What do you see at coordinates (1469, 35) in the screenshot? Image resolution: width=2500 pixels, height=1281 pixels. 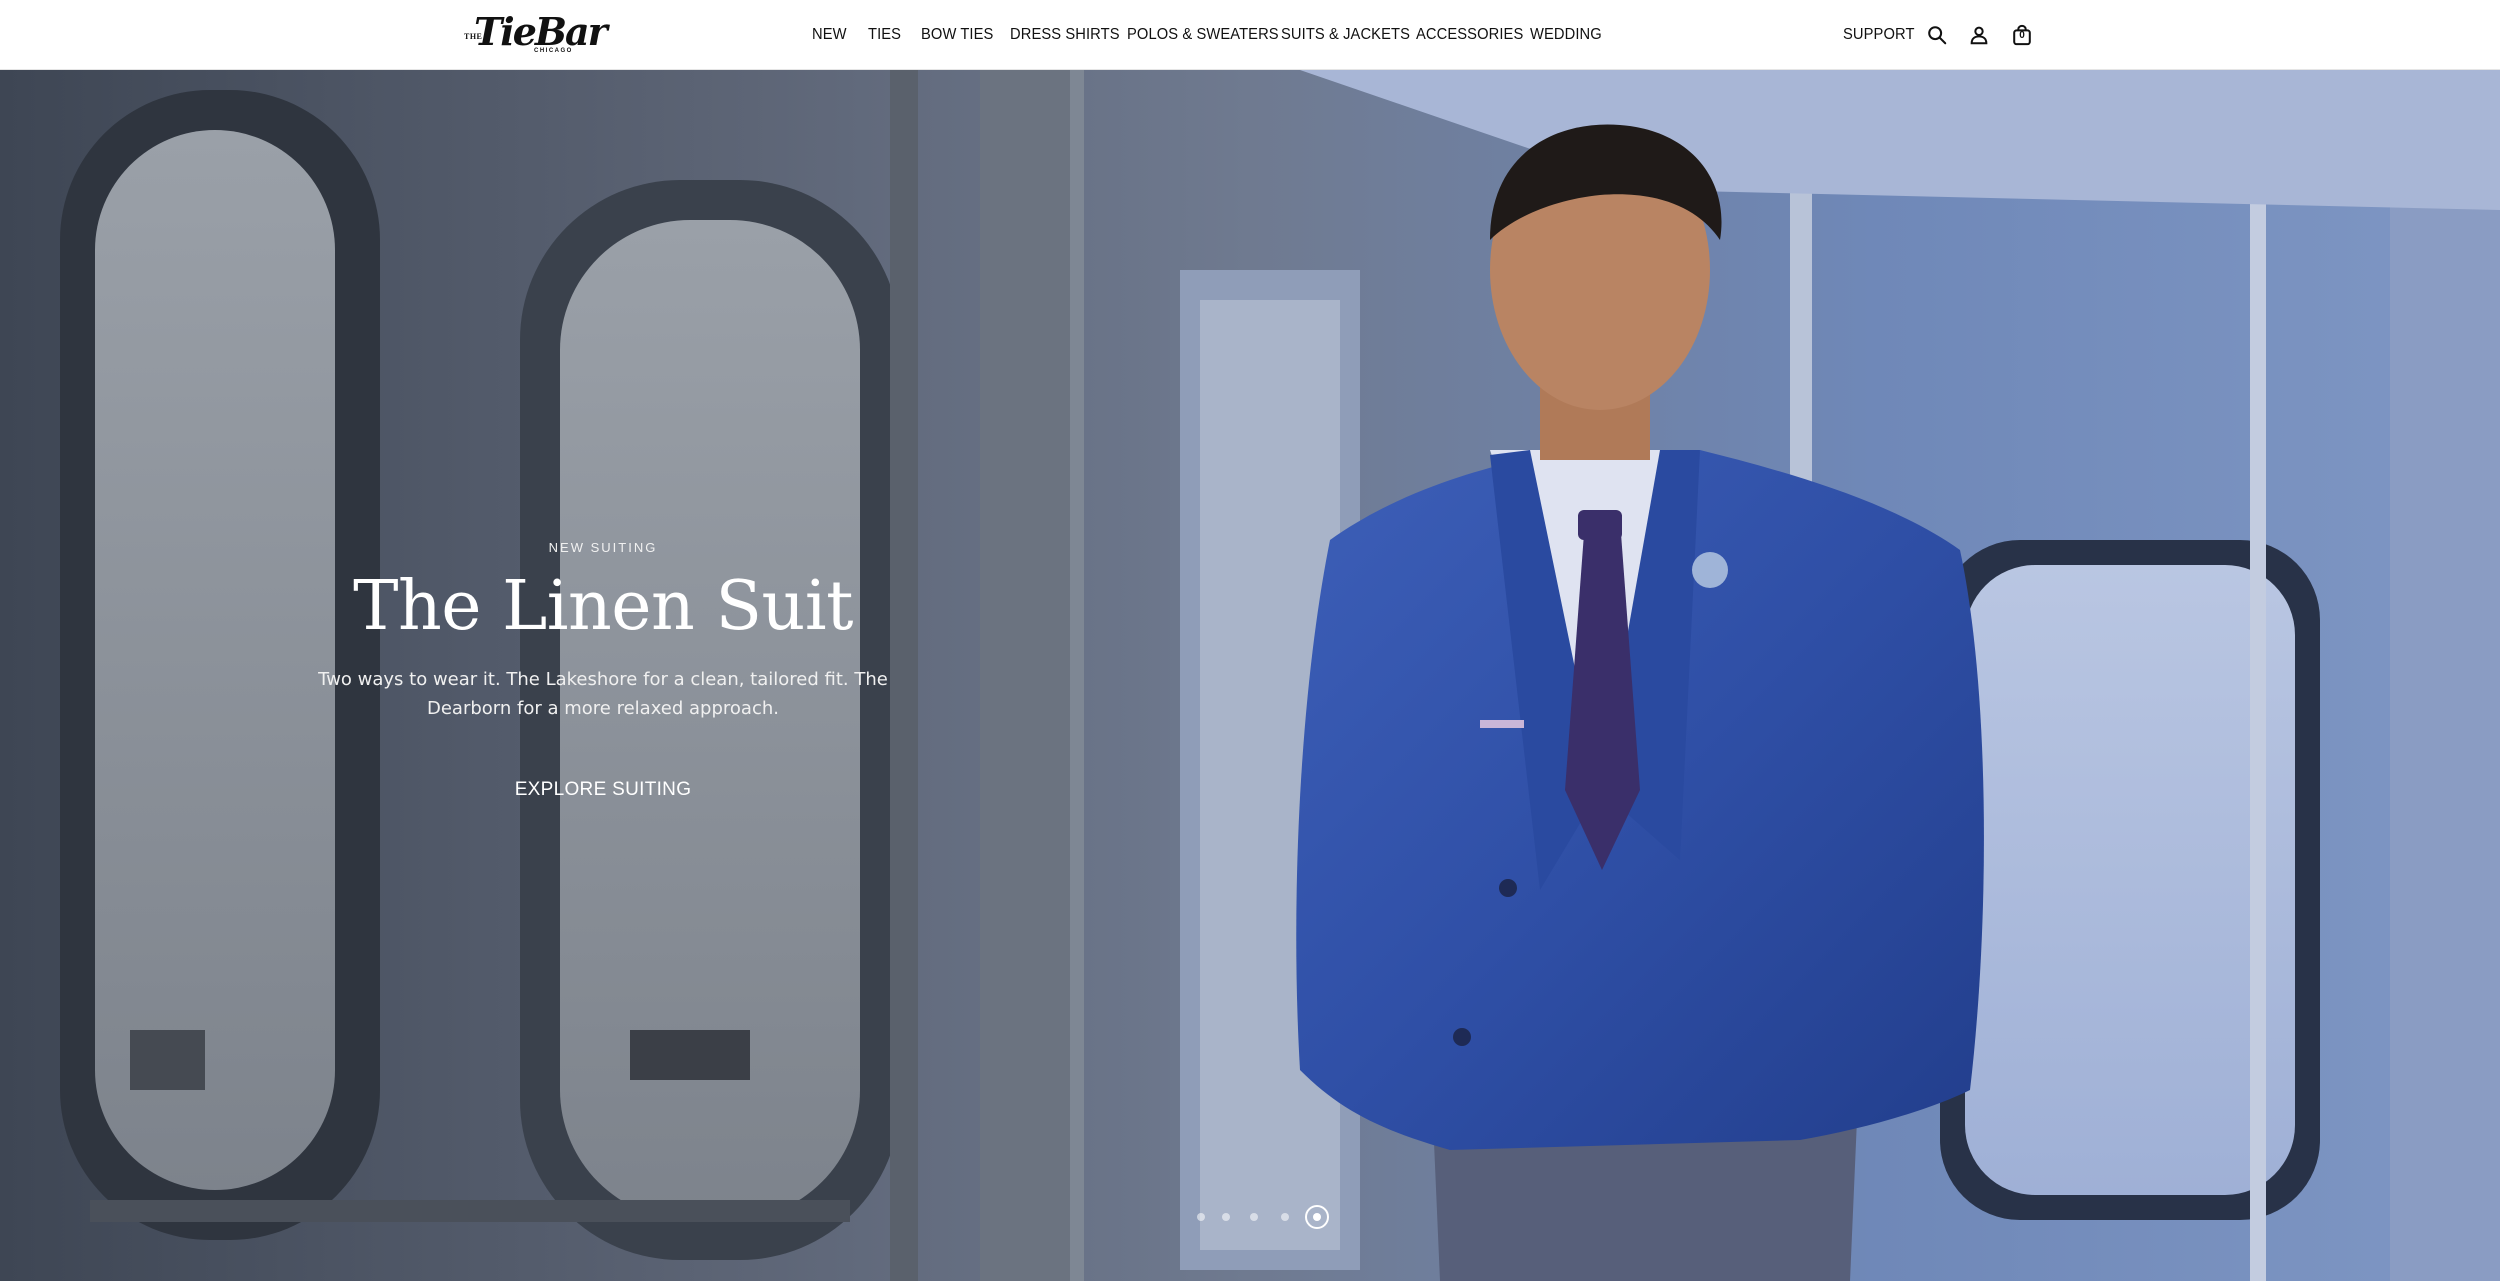 I see `nav-item-accessories: ACCESSORIES` at bounding box center [1469, 35].